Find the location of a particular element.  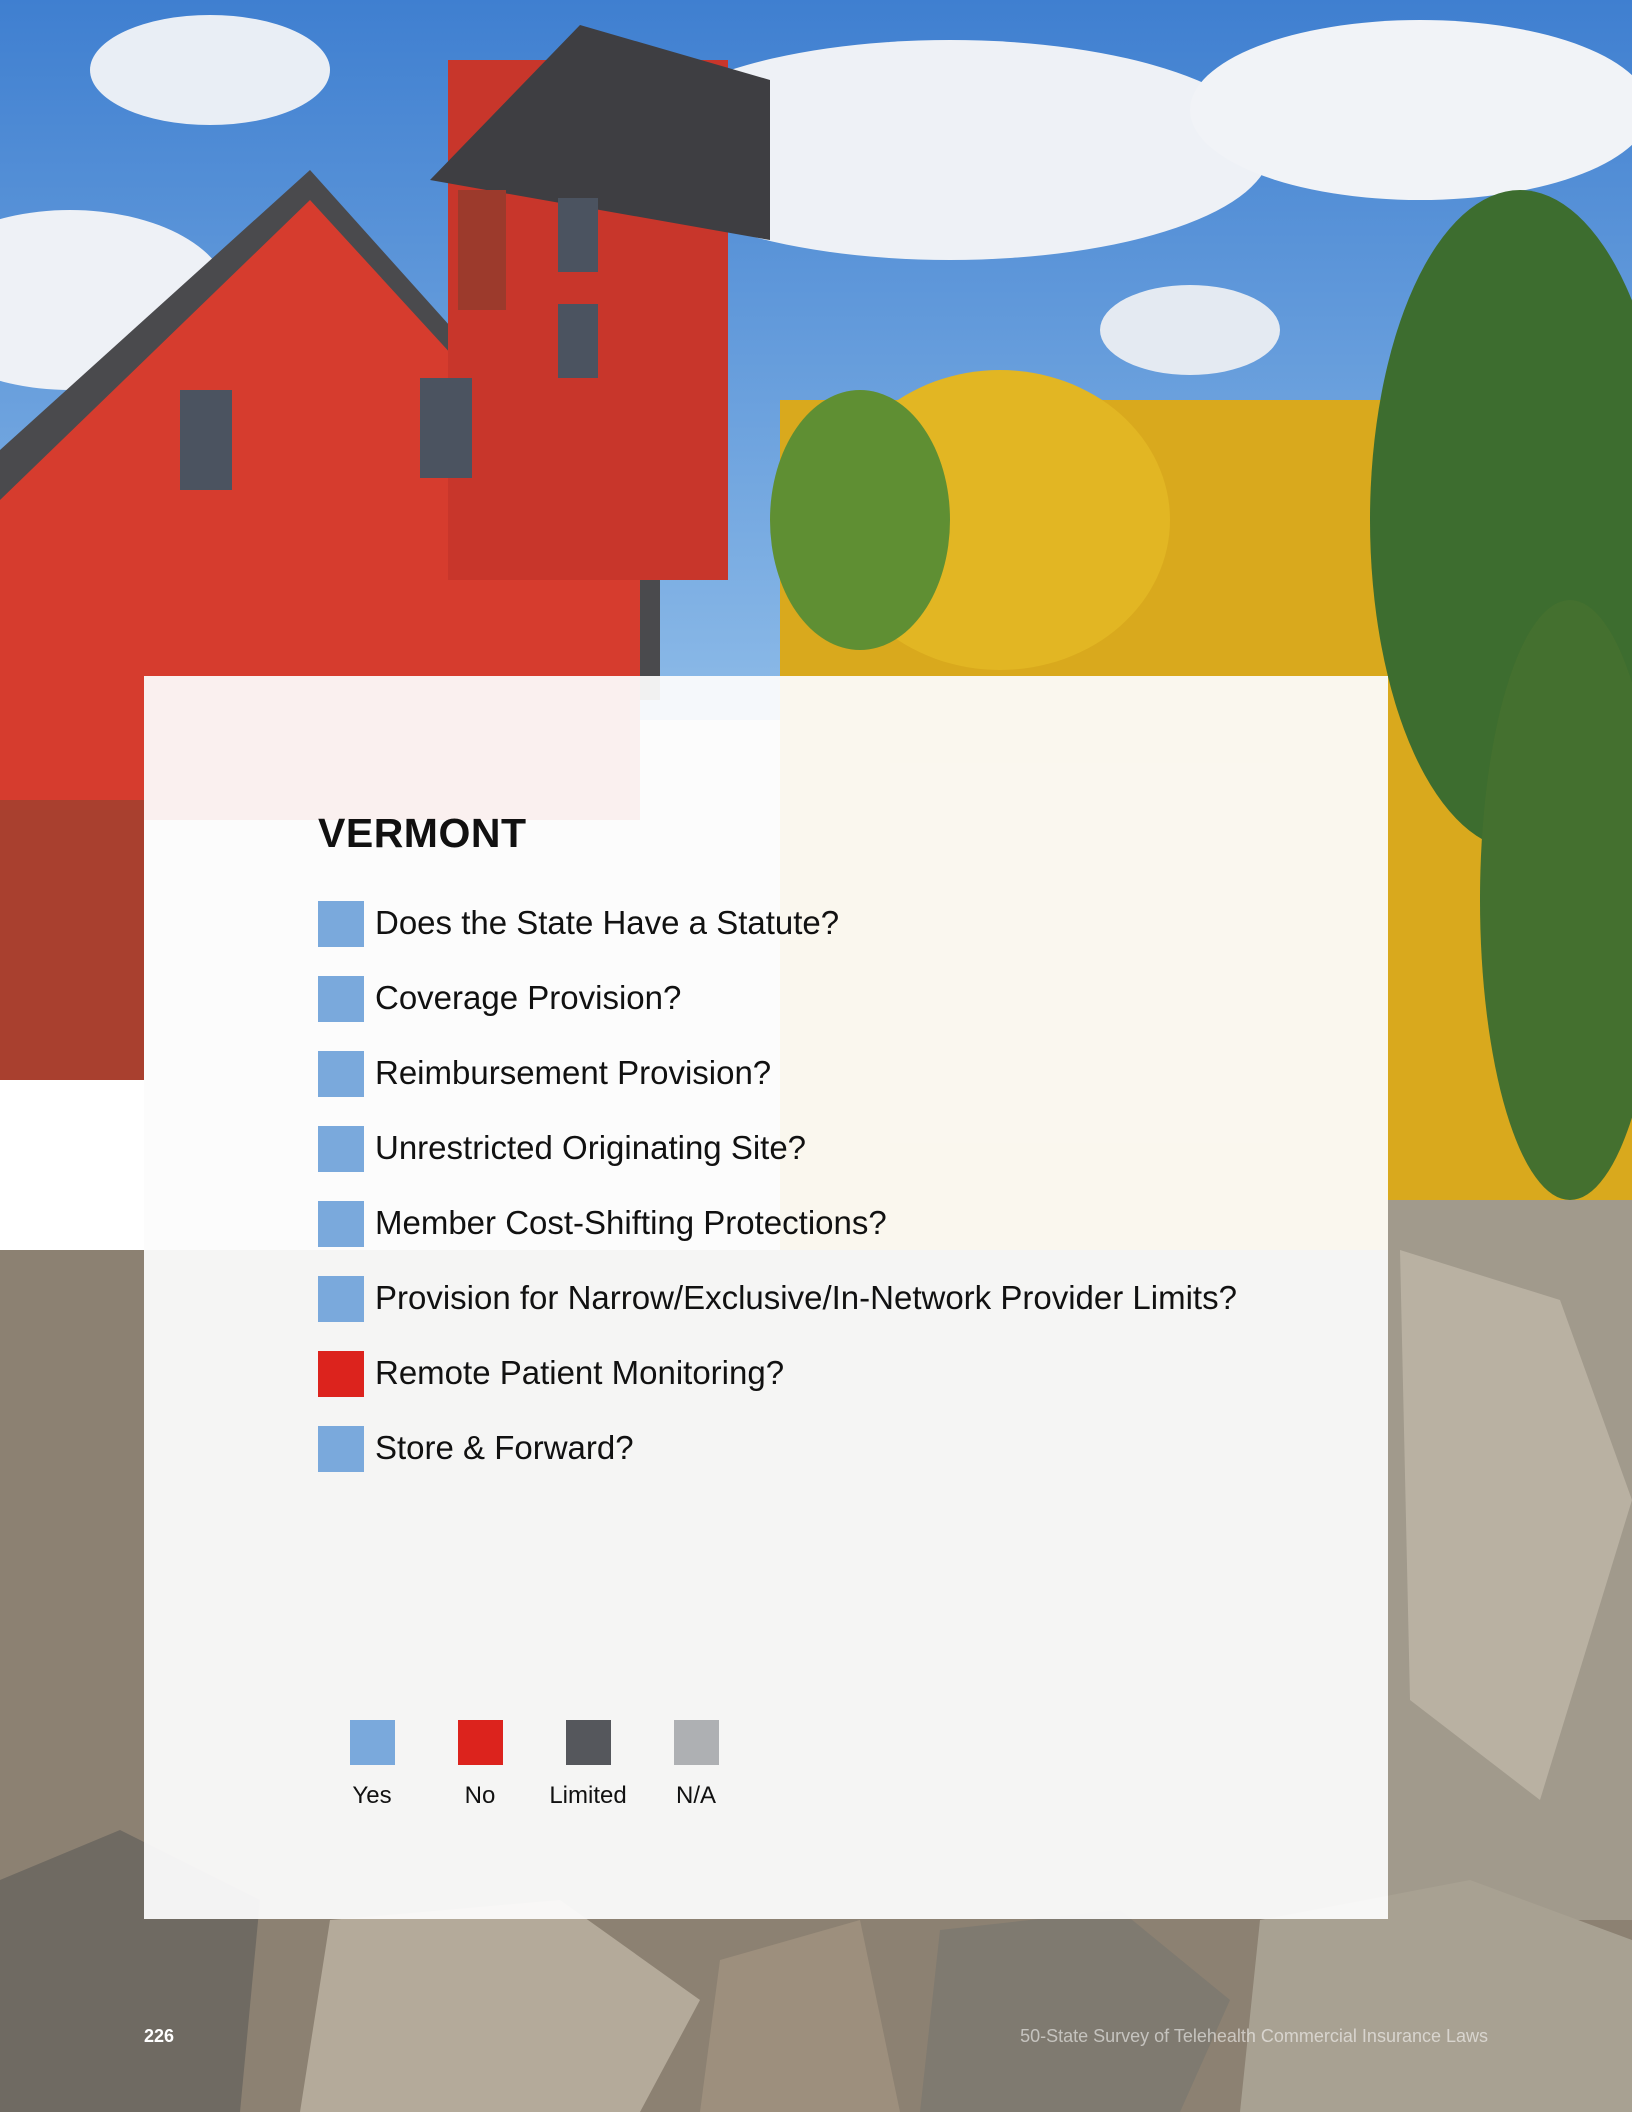

legend-item-na: N/A is located at coordinates (696, 1765).